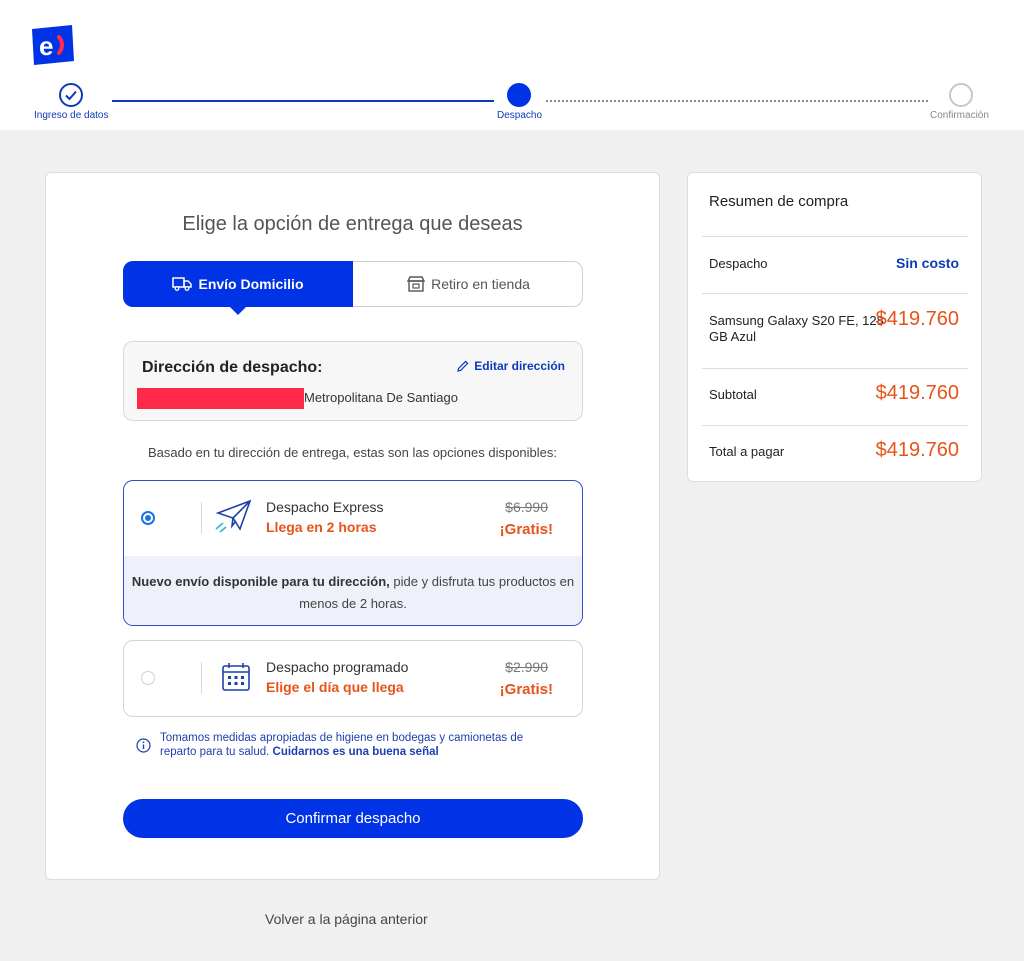 The image size is (1024, 961). I want to click on header: e Ingreso de datos Despacho Confirmación, so click(512, 65).